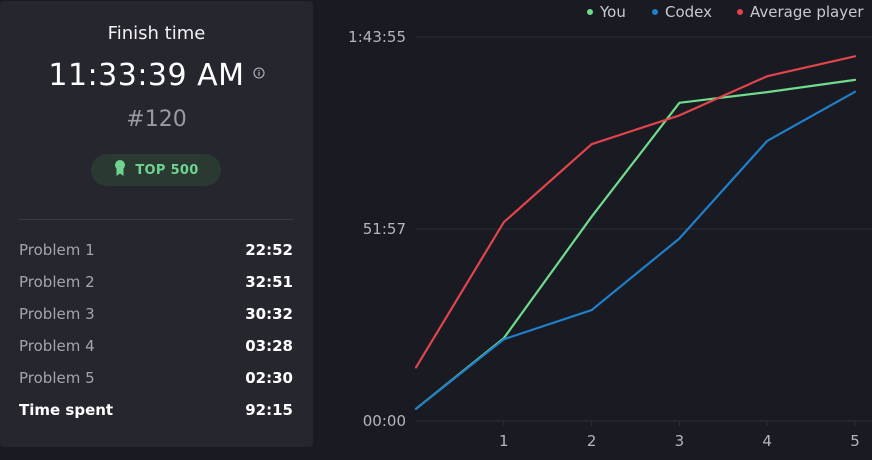  I want to click on legend-marker-average-player, so click(740, 12).